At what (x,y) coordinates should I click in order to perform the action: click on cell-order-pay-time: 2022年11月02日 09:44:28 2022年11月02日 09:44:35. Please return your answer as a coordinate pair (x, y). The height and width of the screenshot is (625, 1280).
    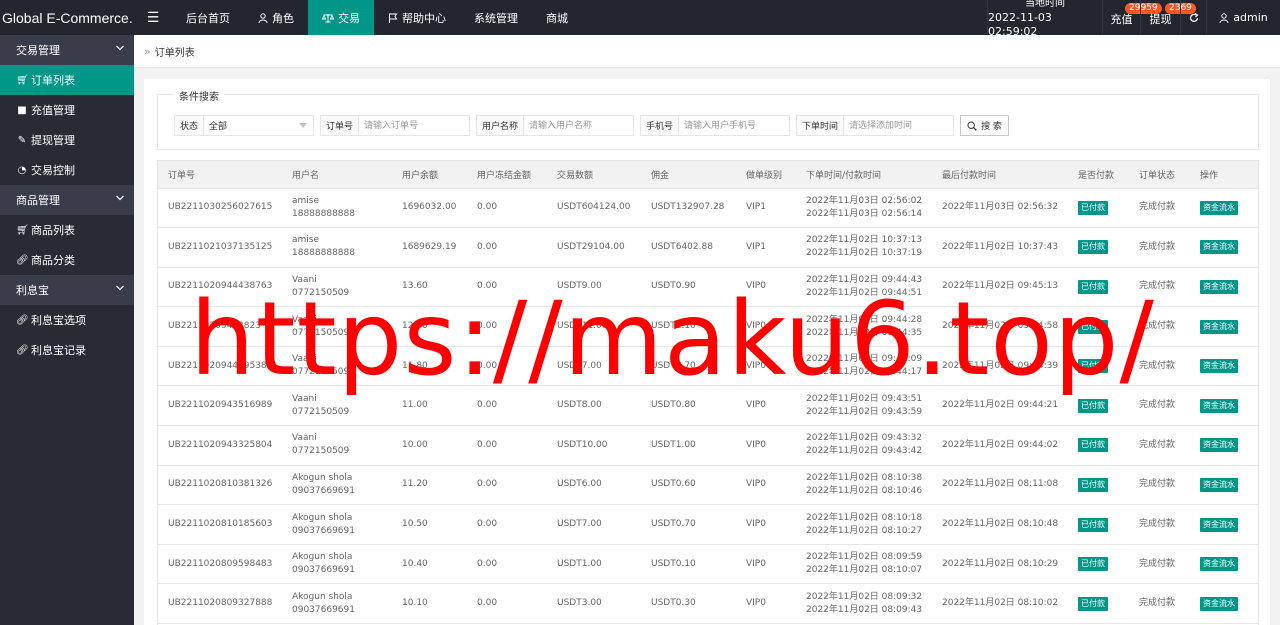
    Looking at the image, I should click on (864, 326).